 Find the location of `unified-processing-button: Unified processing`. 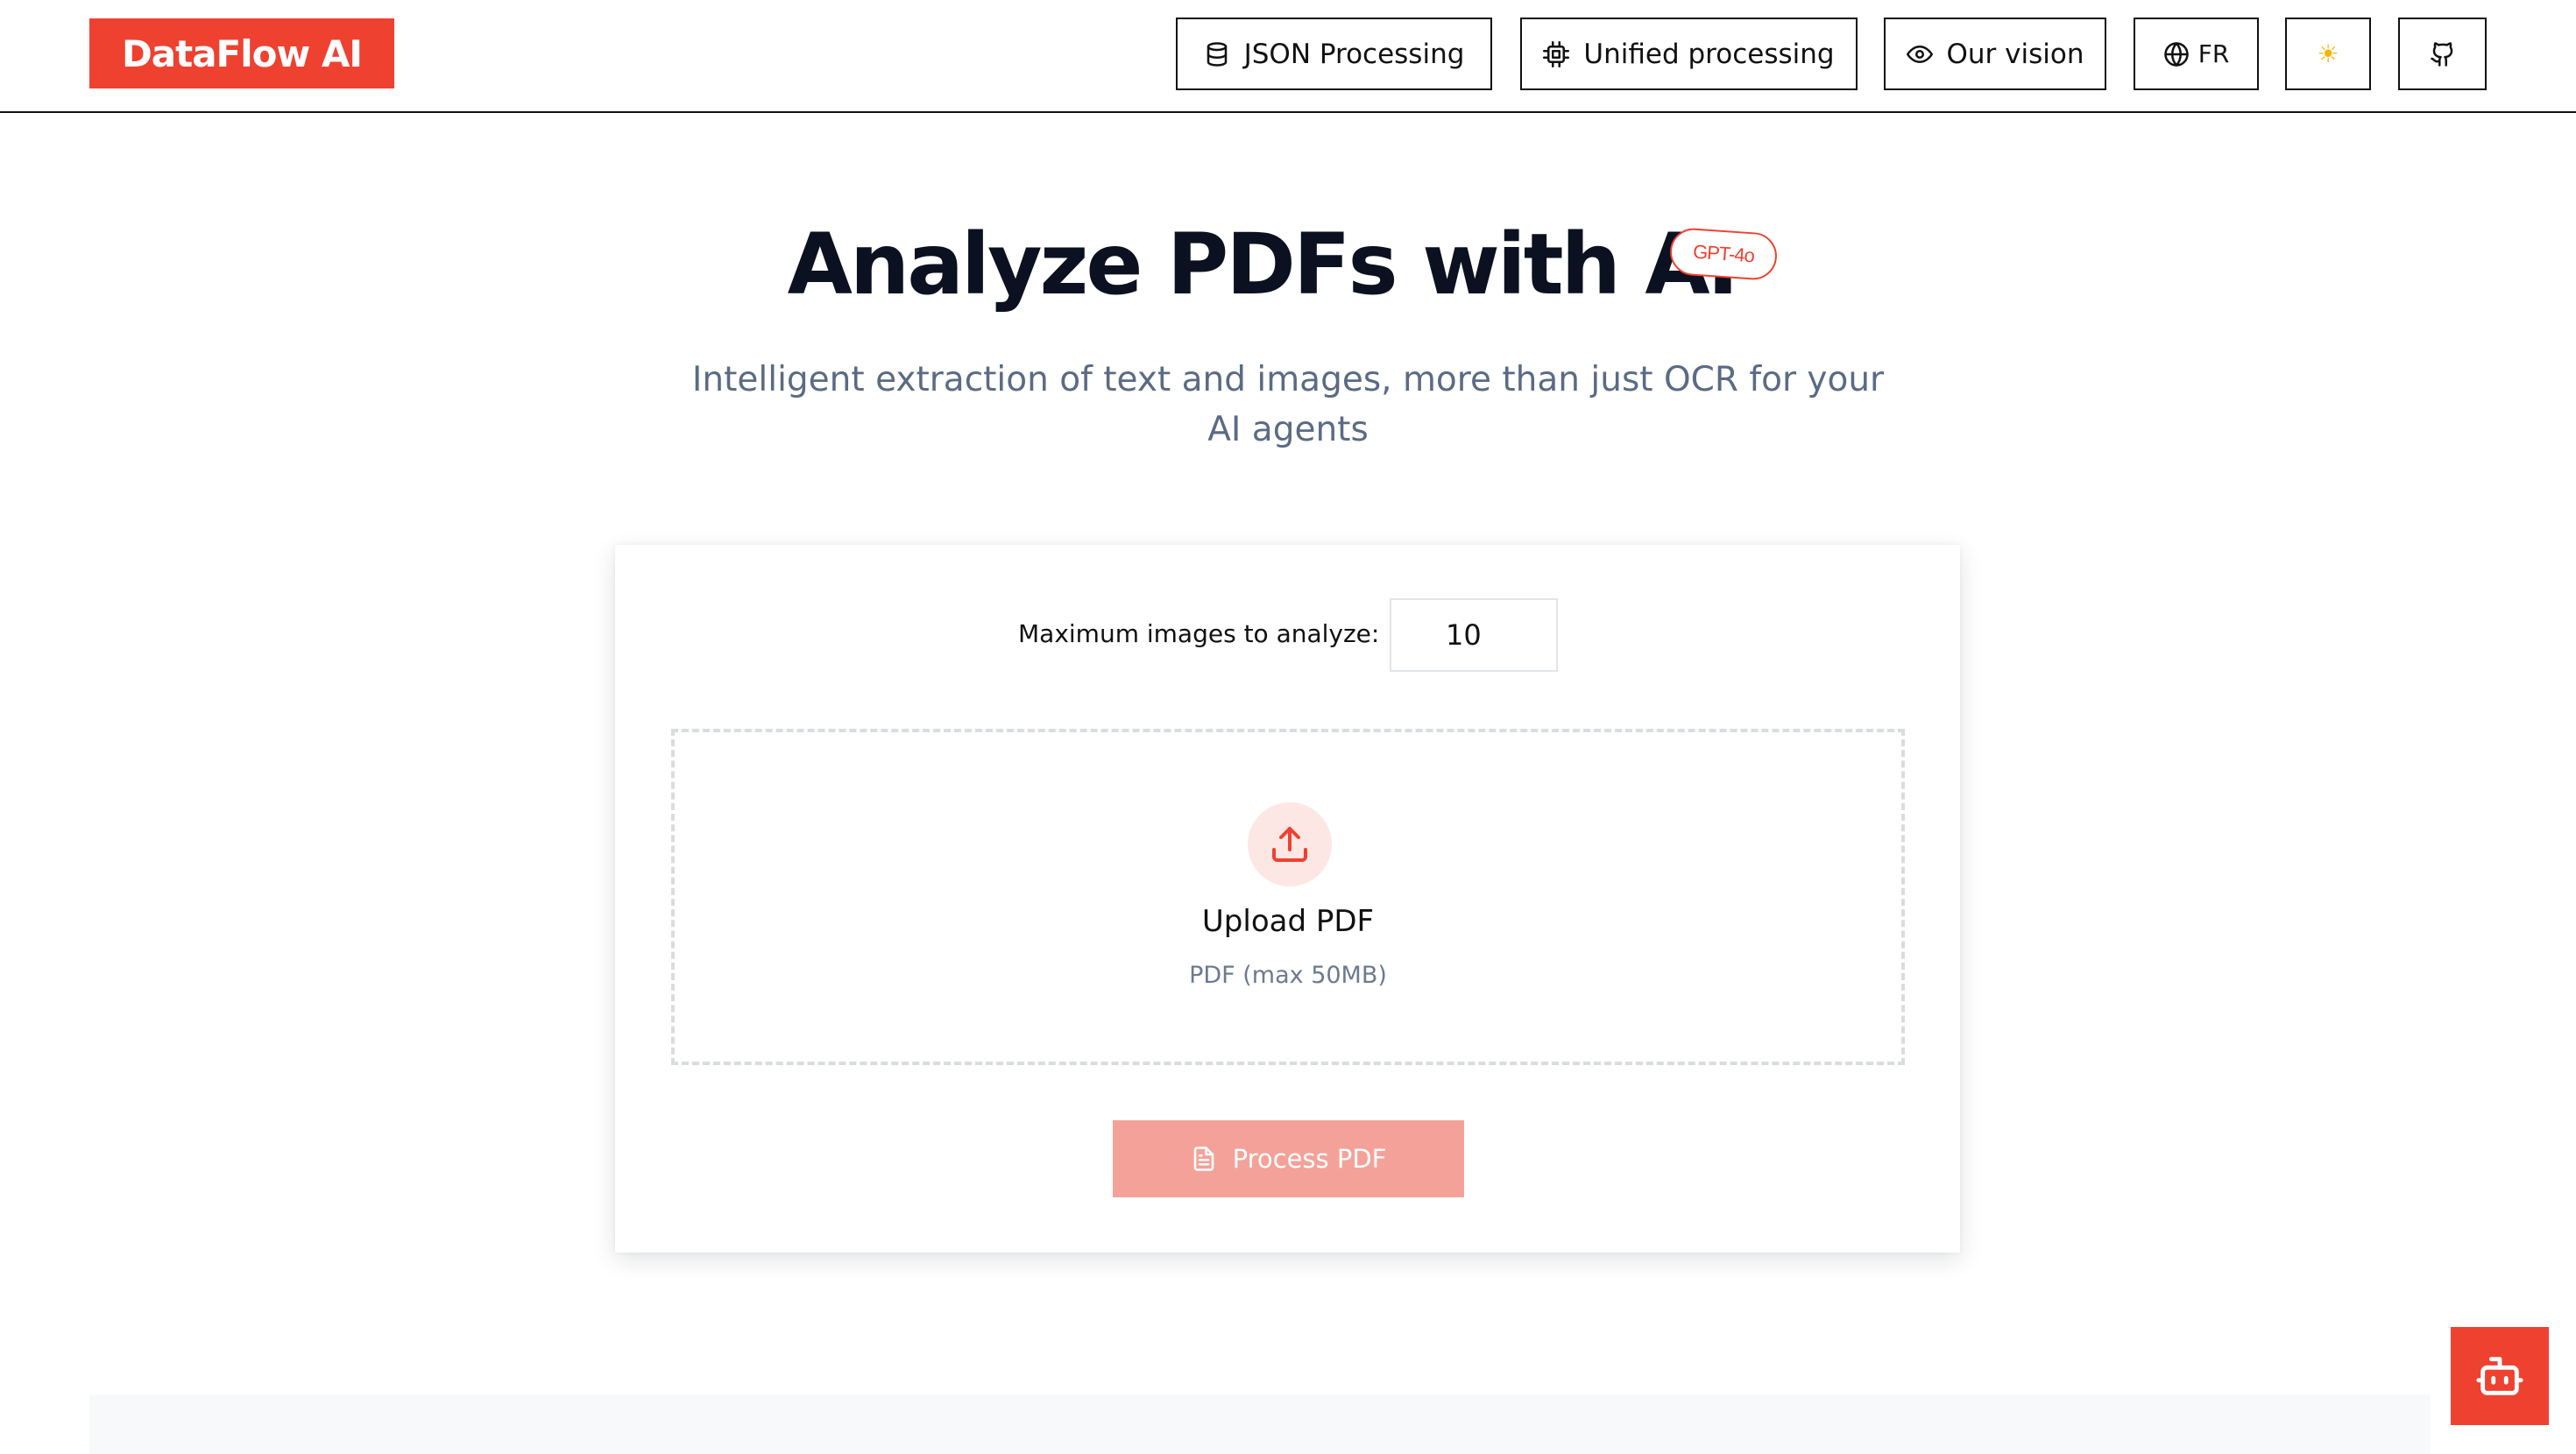

unified-processing-button: Unified processing is located at coordinates (1689, 54).